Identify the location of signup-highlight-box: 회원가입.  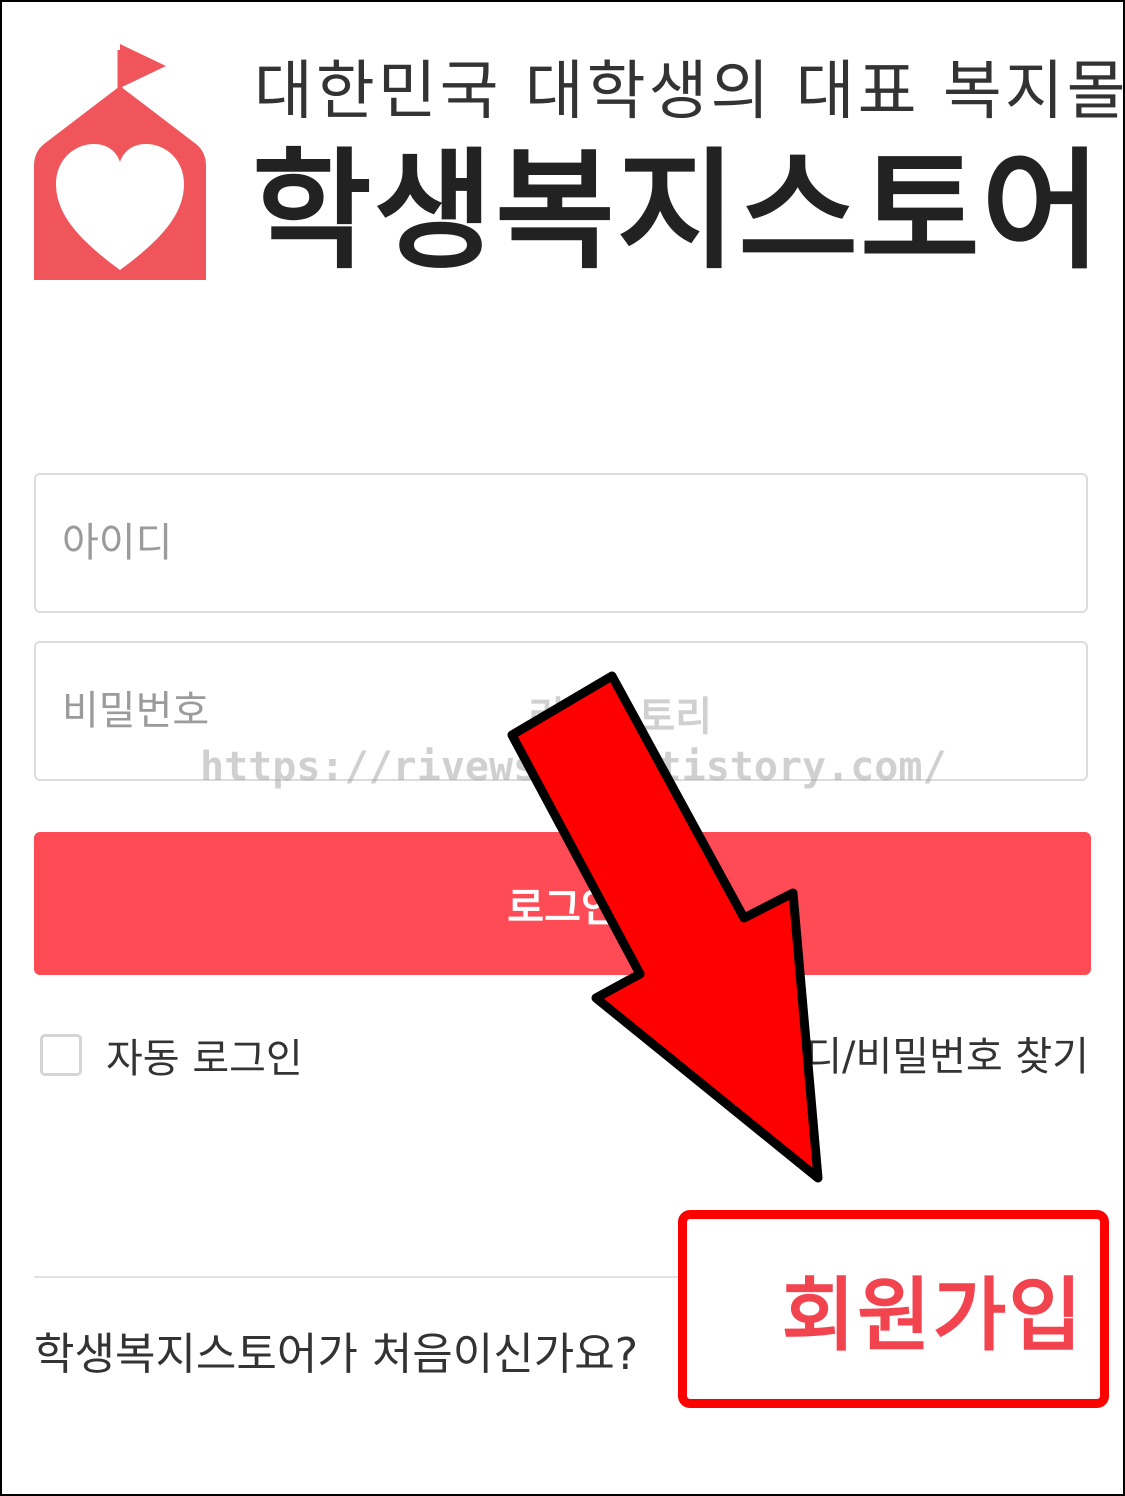
(893, 1309).